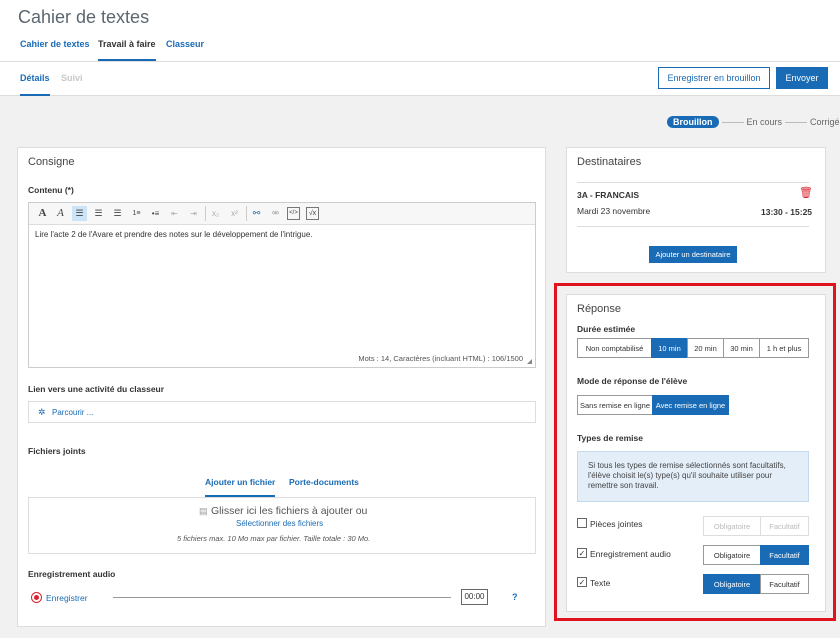  What do you see at coordinates (282, 597) in the screenshot?
I see `audio-progress-track` at bounding box center [282, 597].